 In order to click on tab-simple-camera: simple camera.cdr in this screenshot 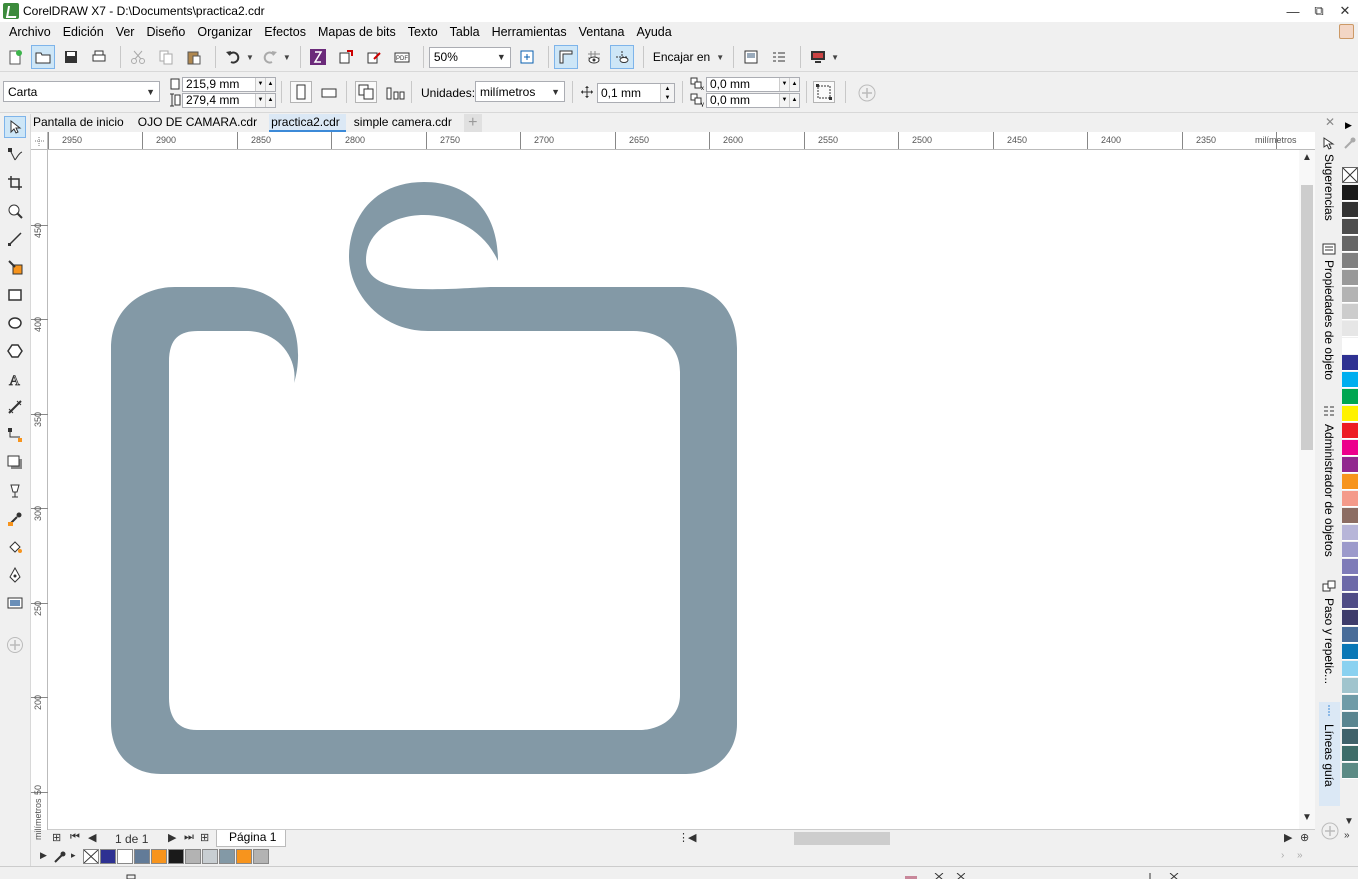, I will do `click(405, 123)`.